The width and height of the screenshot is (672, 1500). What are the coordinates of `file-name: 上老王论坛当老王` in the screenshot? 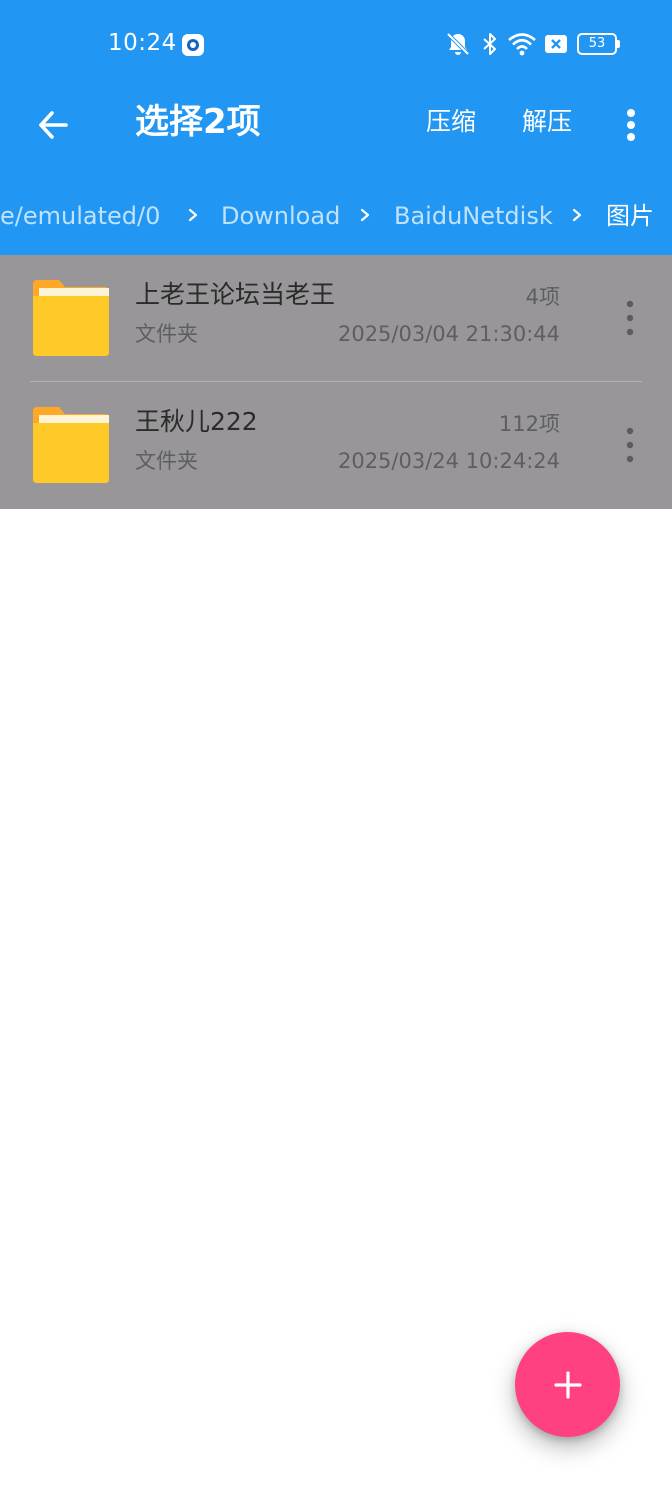 It's located at (235, 294).